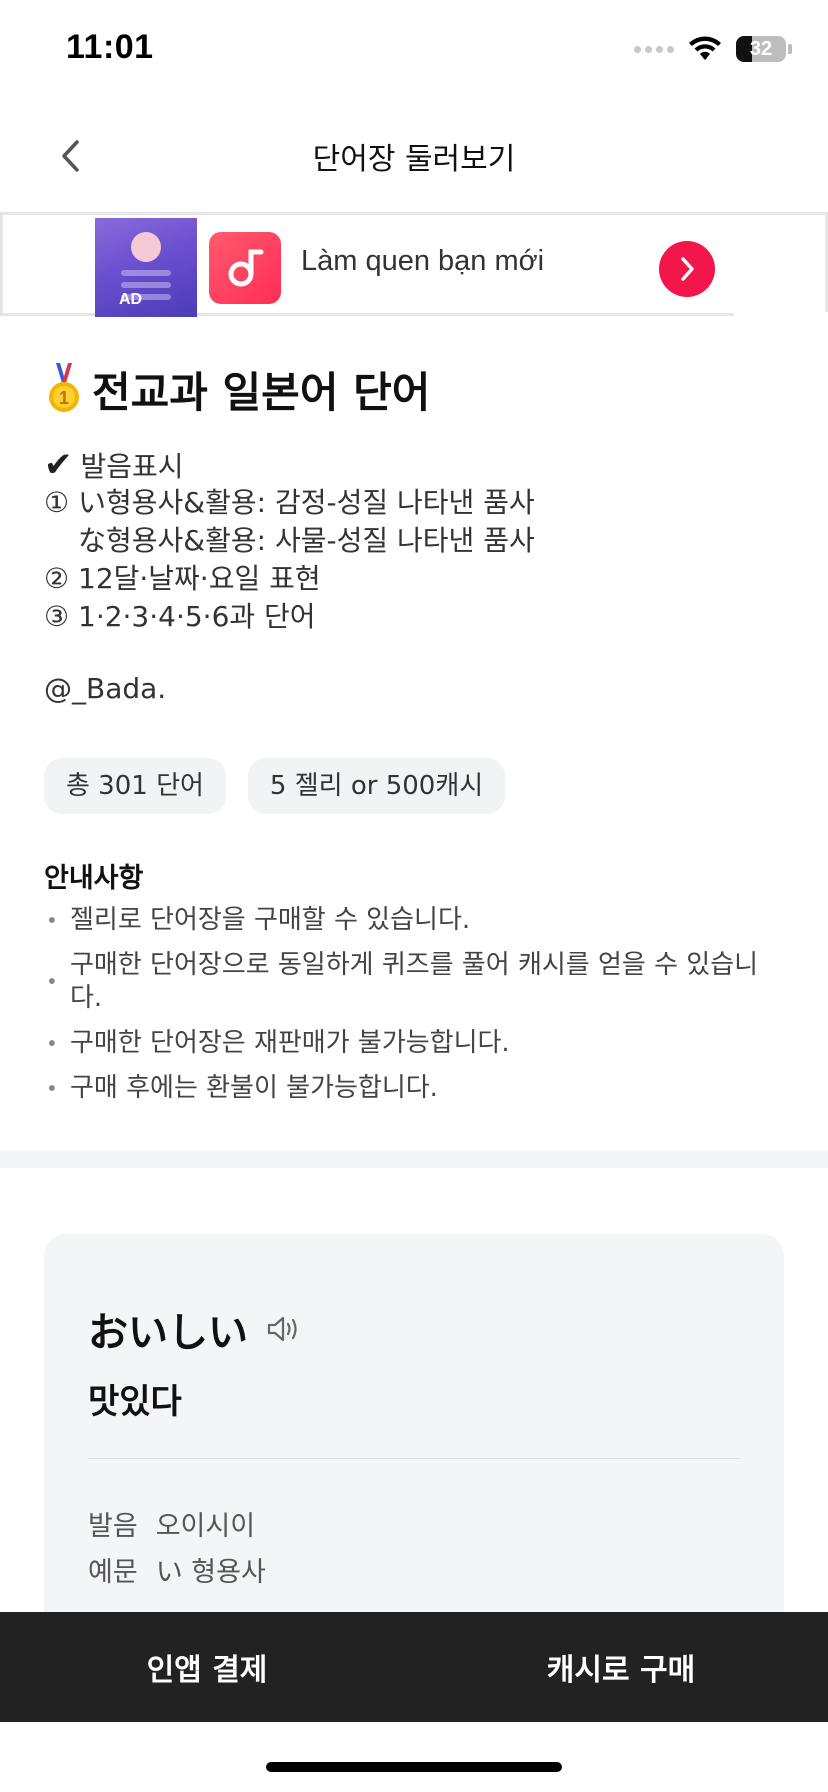 Image resolution: width=828 pixels, height=1792 pixels. I want to click on price-chip: 5 젤리 or 500캐시, so click(376, 786).